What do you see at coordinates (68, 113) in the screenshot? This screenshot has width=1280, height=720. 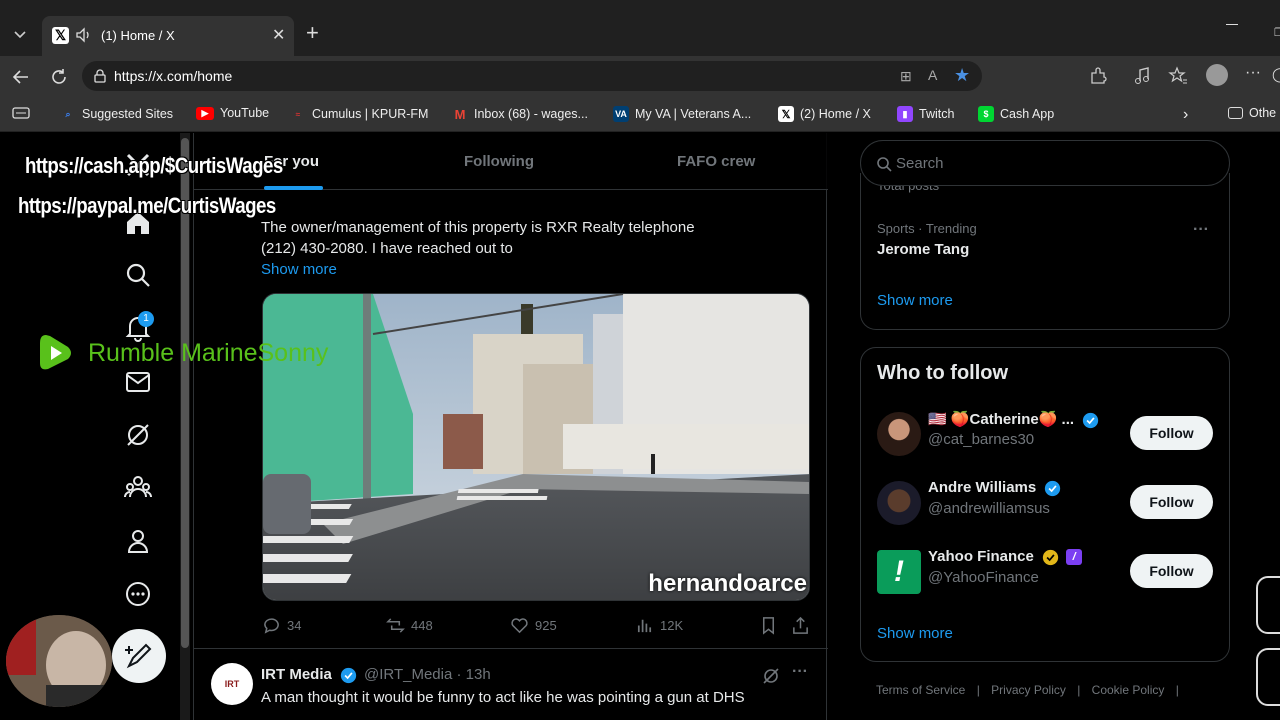 I see `search-icon: ⌕` at bounding box center [68, 113].